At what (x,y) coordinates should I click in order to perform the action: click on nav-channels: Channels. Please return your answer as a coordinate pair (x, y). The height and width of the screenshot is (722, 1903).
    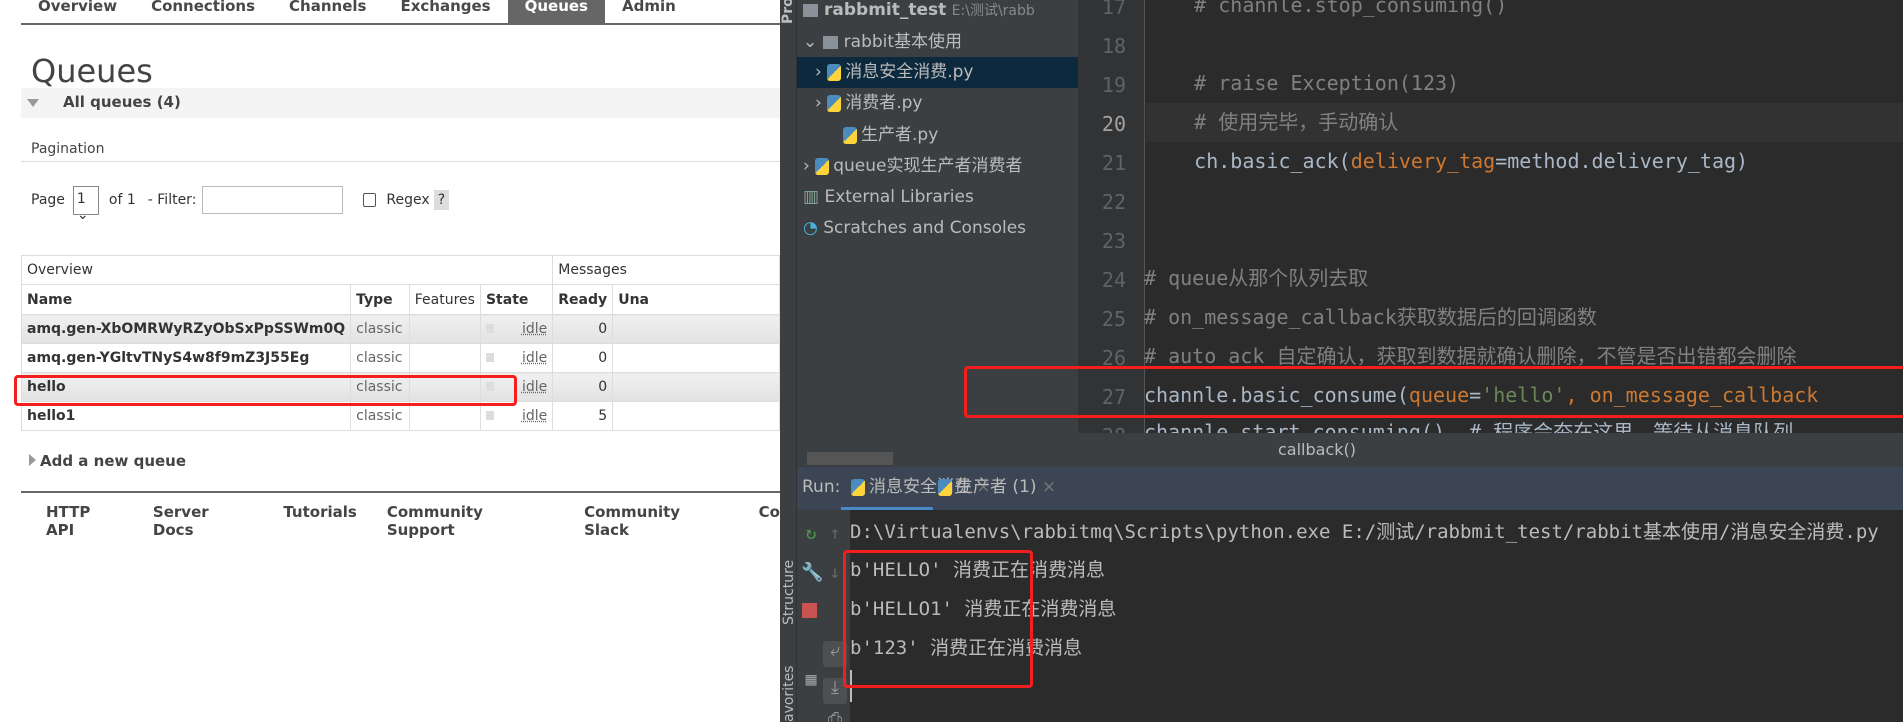
    Looking at the image, I should click on (327, 11).